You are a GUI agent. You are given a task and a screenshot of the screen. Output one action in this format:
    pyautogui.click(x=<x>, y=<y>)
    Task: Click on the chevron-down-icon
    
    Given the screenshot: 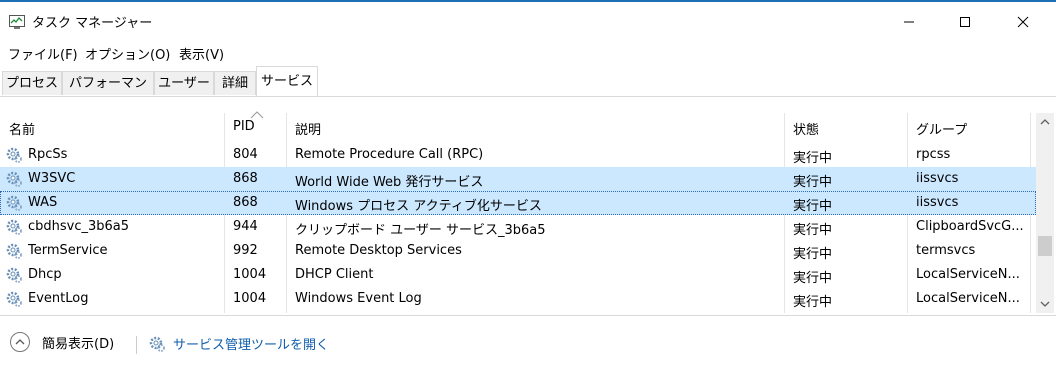 What is the action you would take?
    pyautogui.click(x=1045, y=304)
    